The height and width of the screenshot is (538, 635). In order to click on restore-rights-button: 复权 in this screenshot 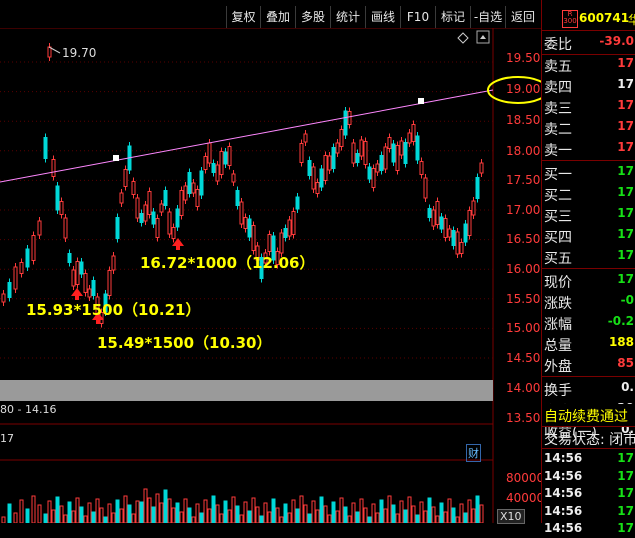, I will do `click(243, 17)`.